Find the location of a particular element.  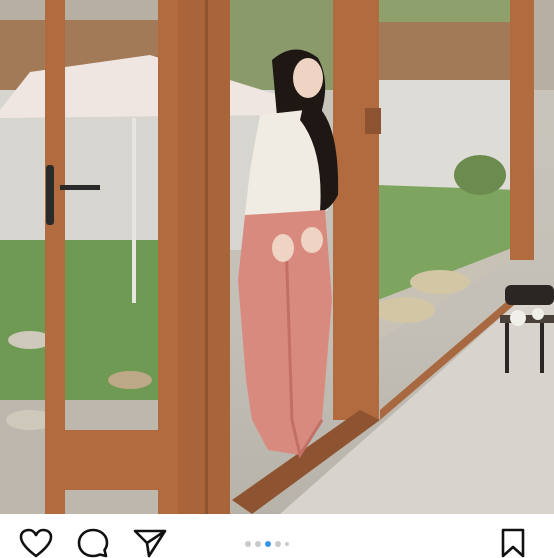

carousel-indicator is located at coordinates (269, 544).